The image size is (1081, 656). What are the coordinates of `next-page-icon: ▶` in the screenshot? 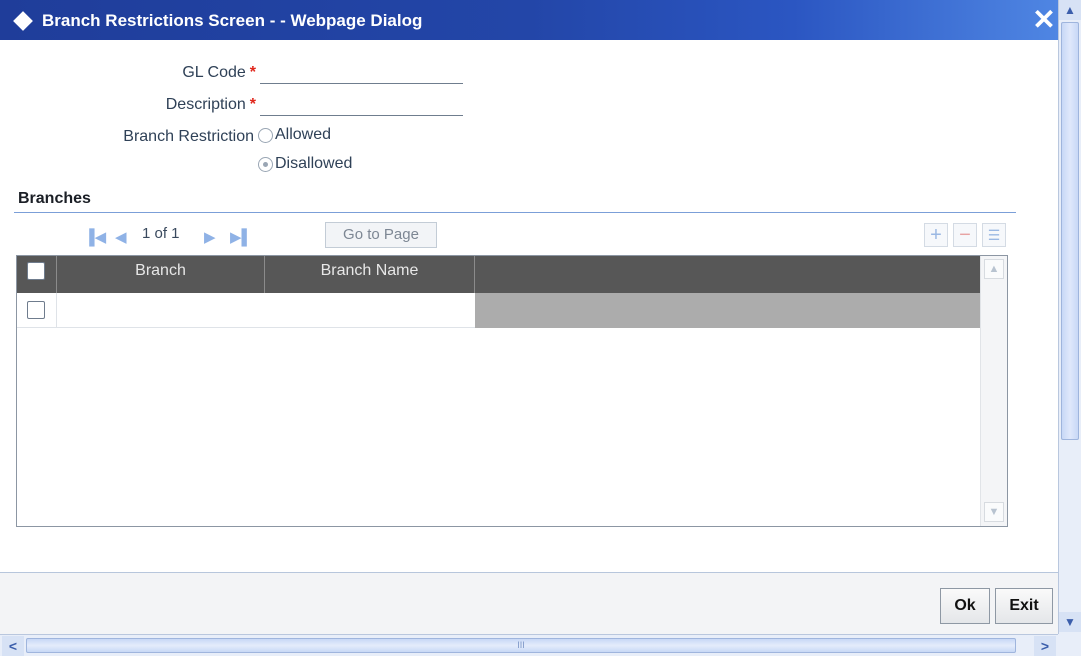 It's located at (210, 237).